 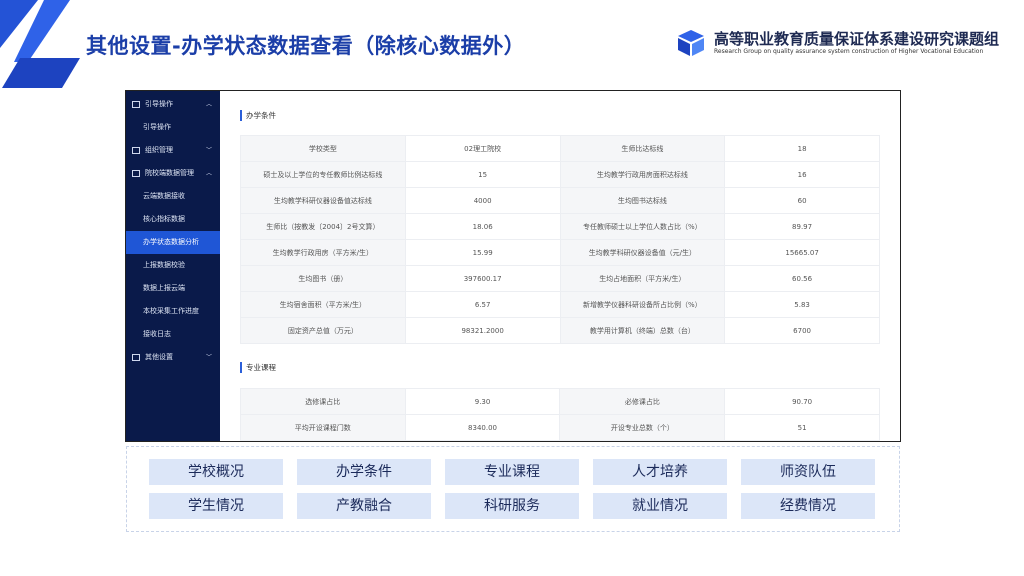 What do you see at coordinates (642, 226) in the screenshot?
I see `field-label: 专任教师硕士以上学位人数占比（%）` at bounding box center [642, 226].